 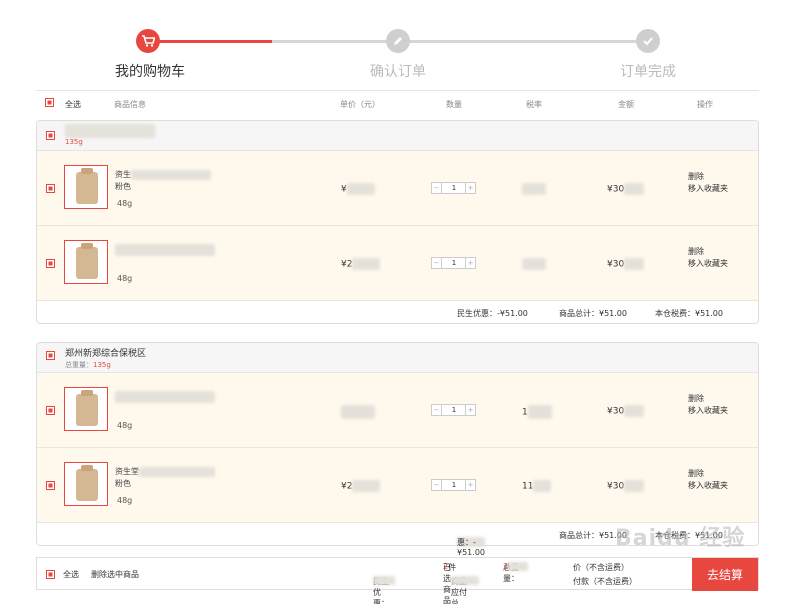 What do you see at coordinates (397, 136) in the screenshot?
I see `shop-header: 135g` at bounding box center [397, 136].